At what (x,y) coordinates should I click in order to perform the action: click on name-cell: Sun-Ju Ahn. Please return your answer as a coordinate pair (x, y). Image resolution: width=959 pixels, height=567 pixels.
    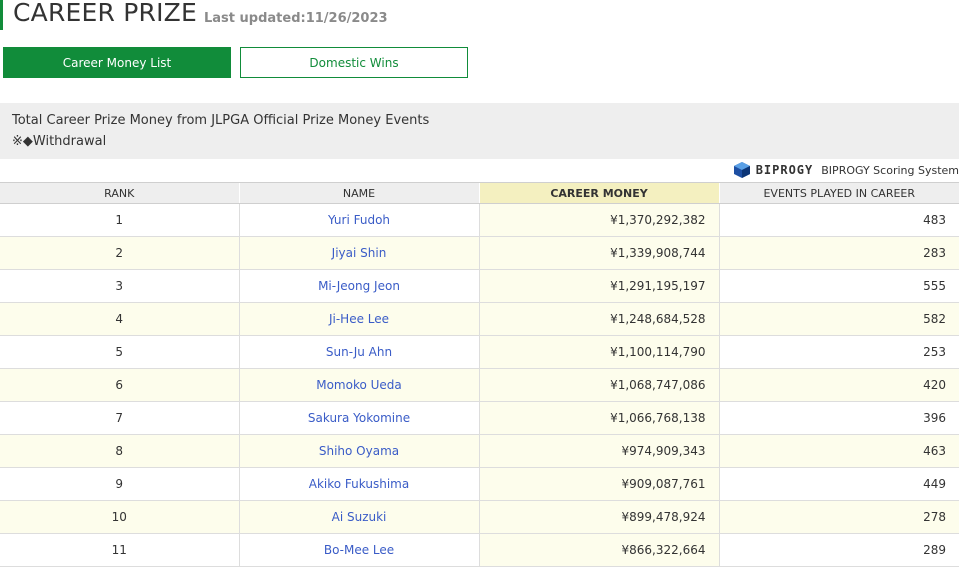
    Looking at the image, I should click on (358, 352).